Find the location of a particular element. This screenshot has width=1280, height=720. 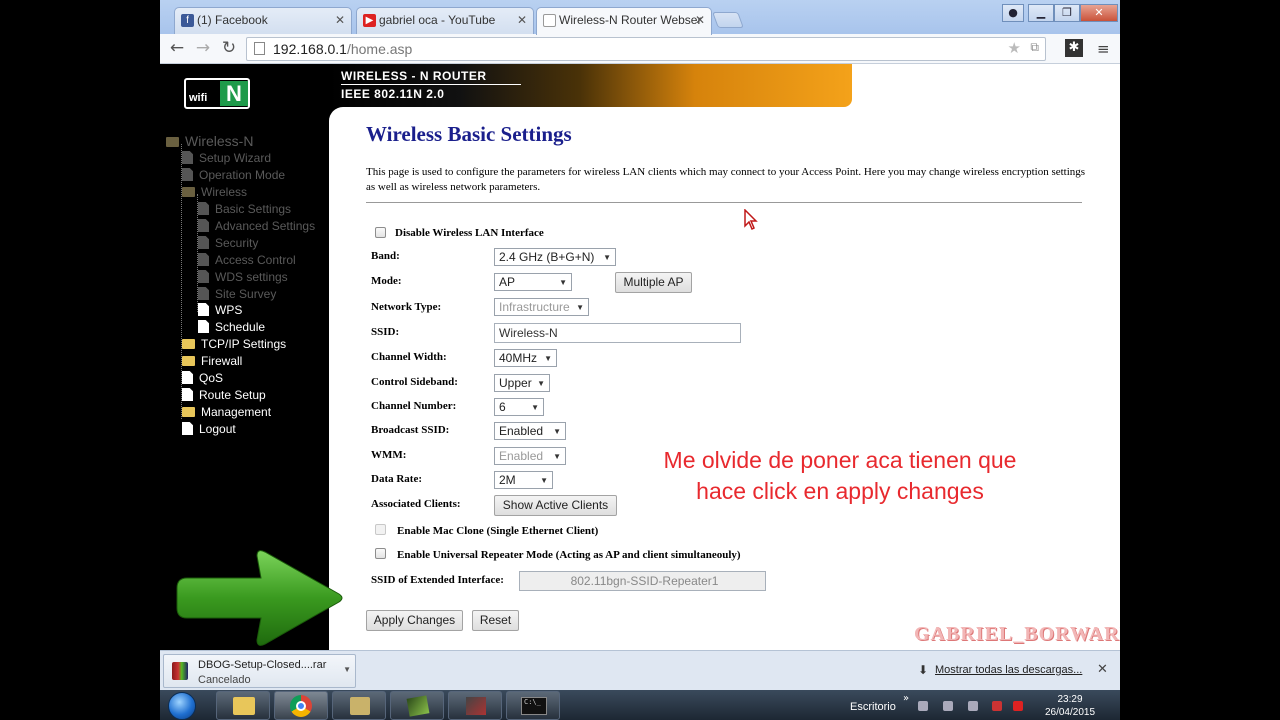

channel-number-select: 6 is located at coordinates (519, 407).